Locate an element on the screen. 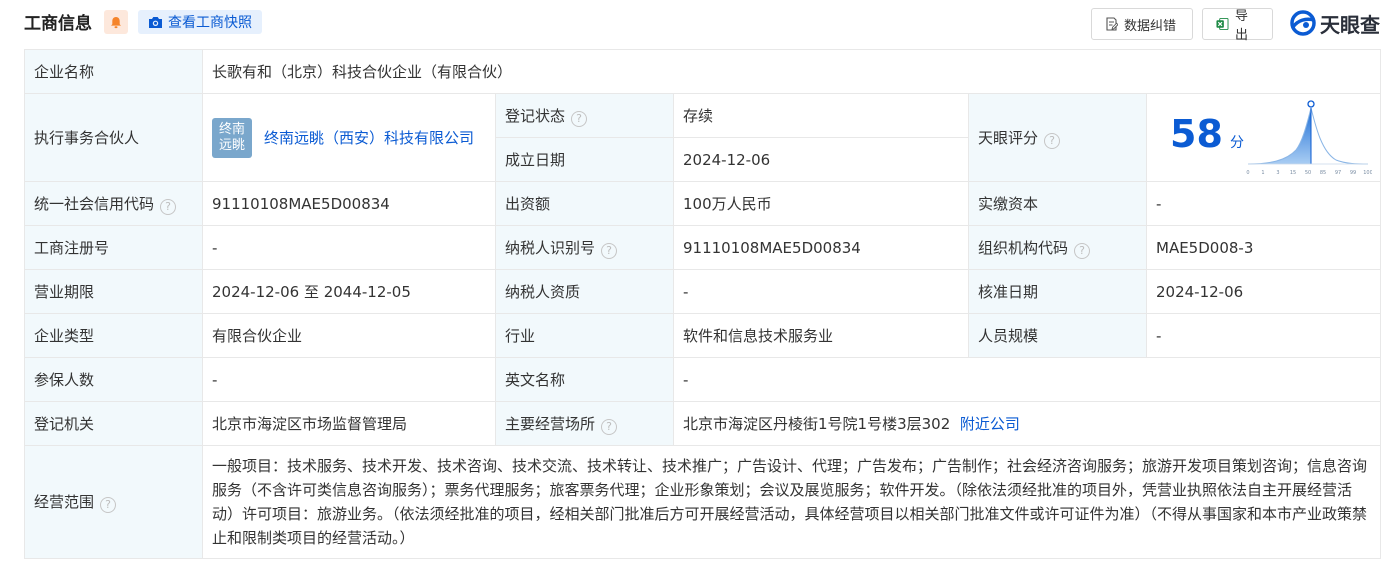 The height and width of the screenshot is (572, 1398). score-tick-label: 85 is located at coordinates (1323, 173).